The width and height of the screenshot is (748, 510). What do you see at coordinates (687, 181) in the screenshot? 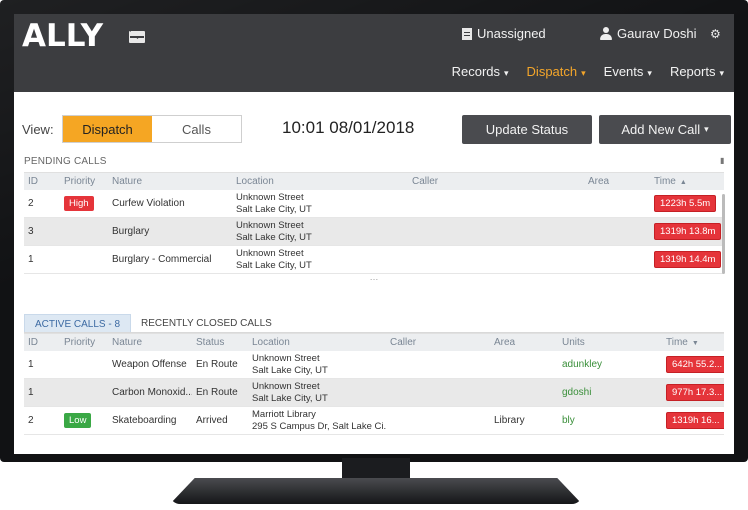
I see `col-time: Time ▲` at bounding box center [687, 181].